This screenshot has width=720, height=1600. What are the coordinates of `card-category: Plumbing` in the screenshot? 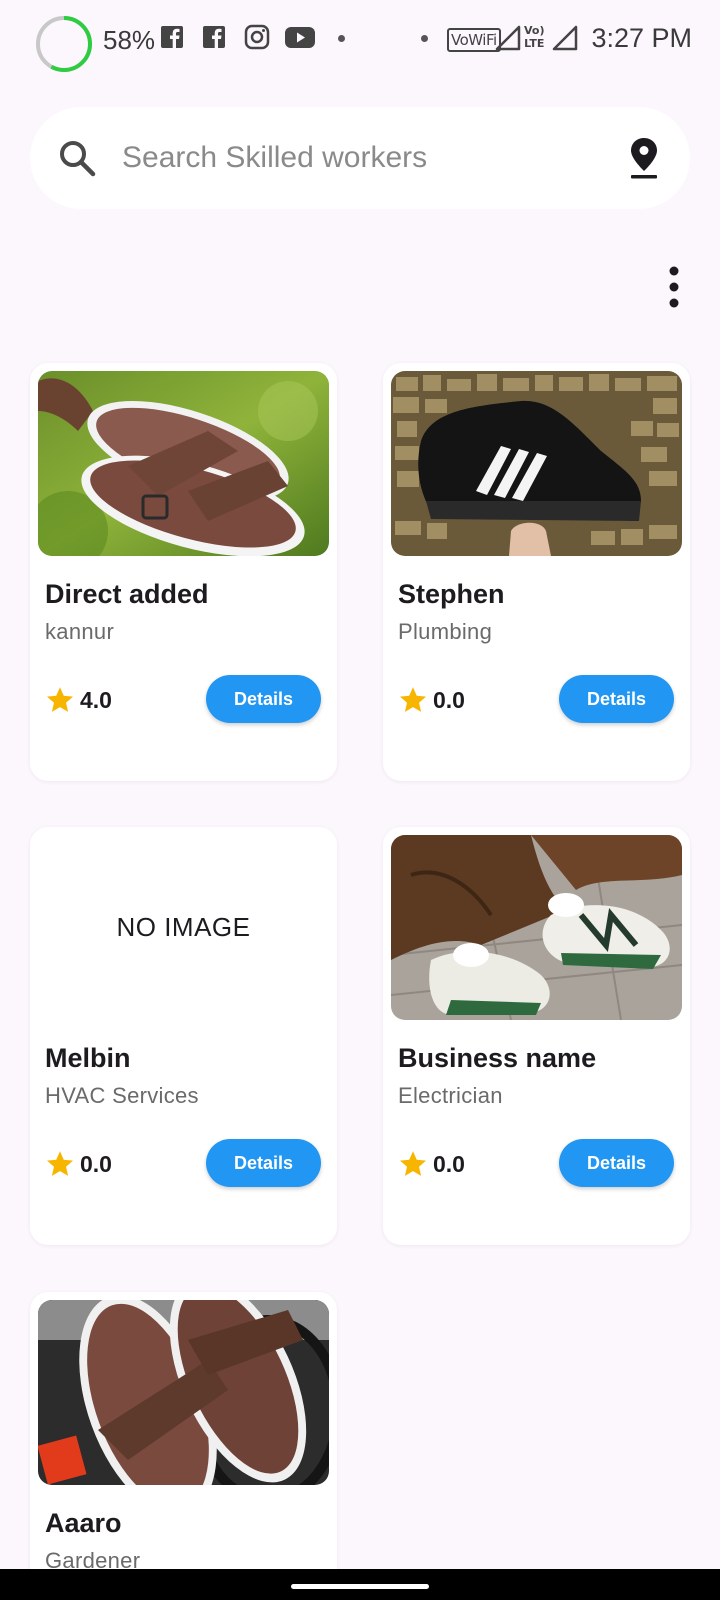 It's located at (445, 631).